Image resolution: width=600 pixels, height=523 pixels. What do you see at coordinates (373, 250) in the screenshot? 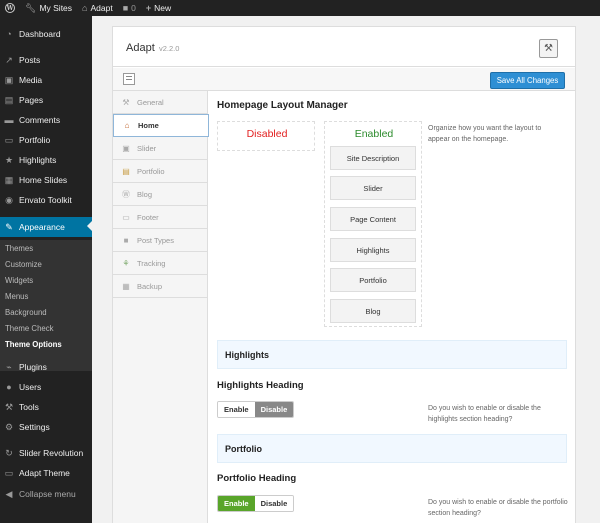
I see `layout-block-highlights: Highlights` at bounding box center [373, 250].